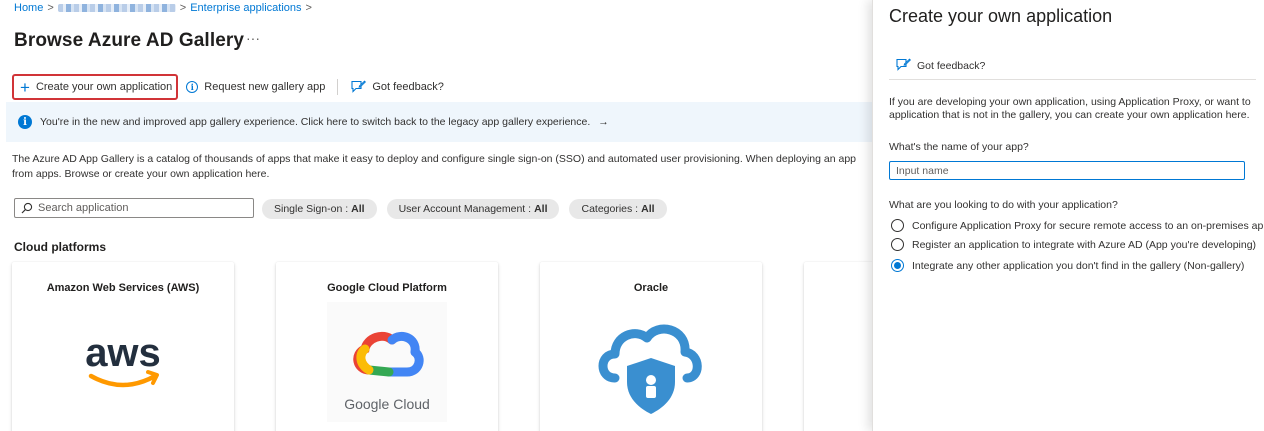 This screenshot has height=431, width=1264. I want to click on panel-title: Create your own application, so click(1001, 16).